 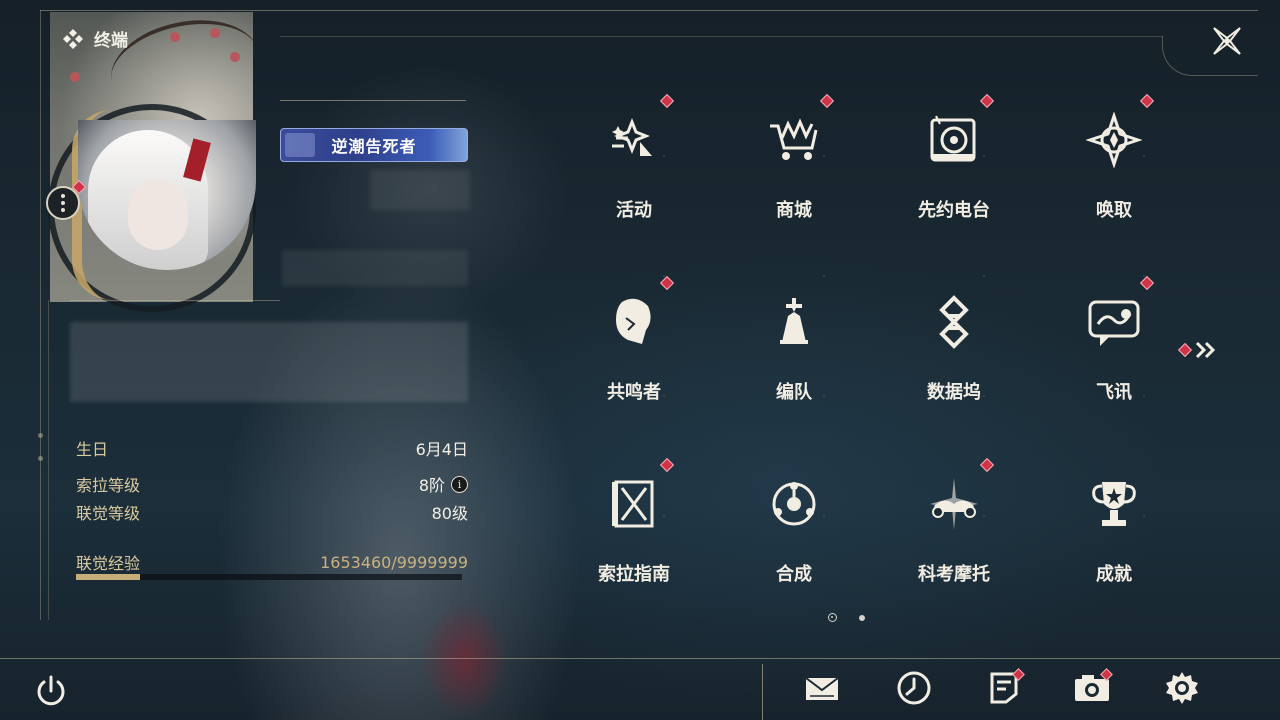 What do you see at coordinates (1114, 140) in the screenshot?
I see `convene-icon` at bounding box center [1114, 140].